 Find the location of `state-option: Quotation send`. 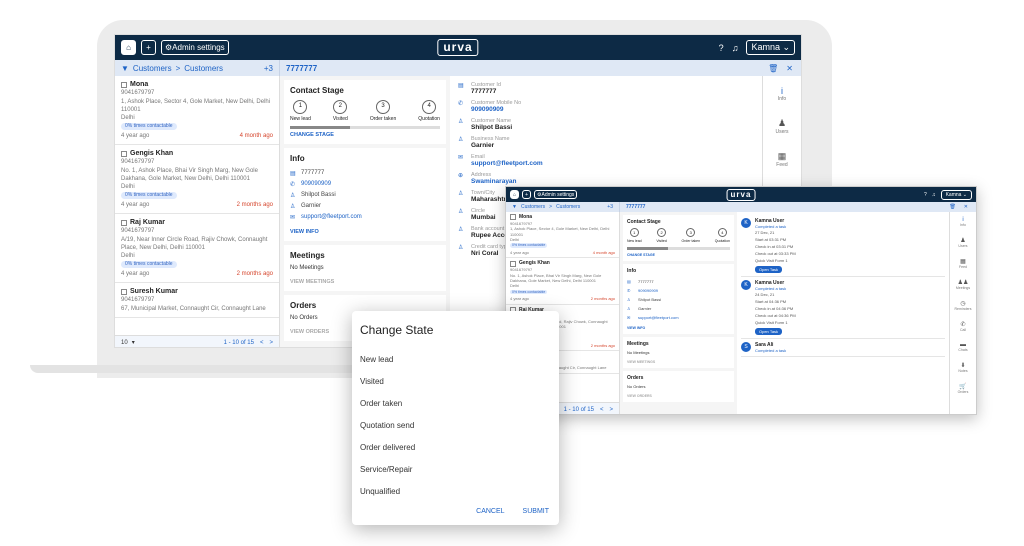

state-option: Quotation send is located at coordinates (455, 426).